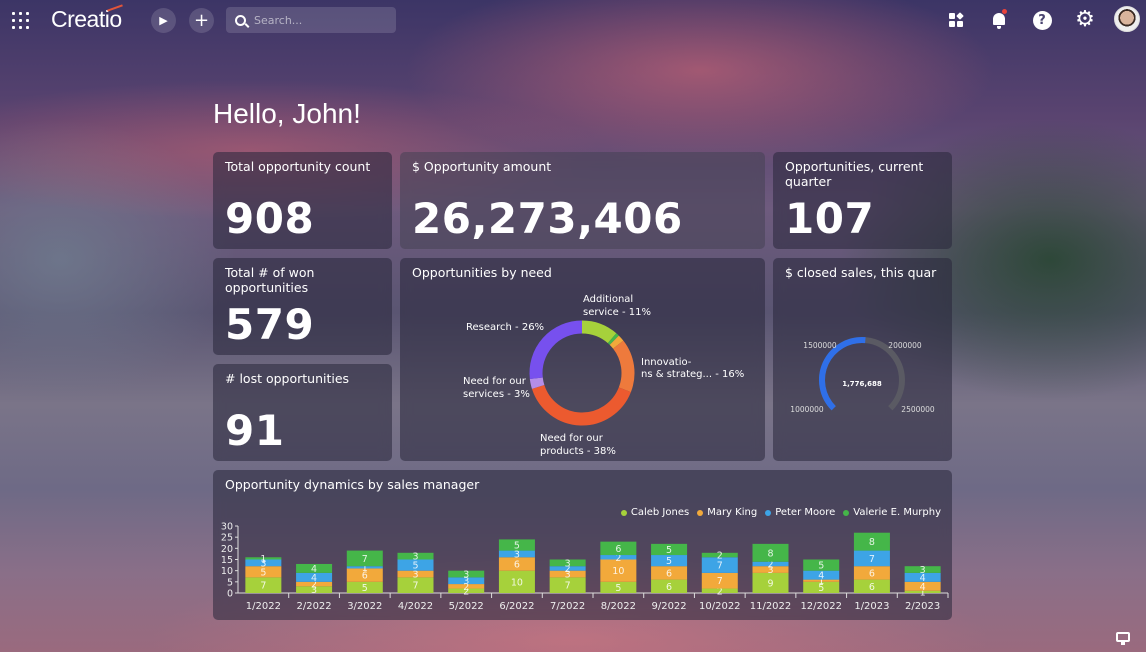  I want to click on help-icon: ?, so click(1042, 20).